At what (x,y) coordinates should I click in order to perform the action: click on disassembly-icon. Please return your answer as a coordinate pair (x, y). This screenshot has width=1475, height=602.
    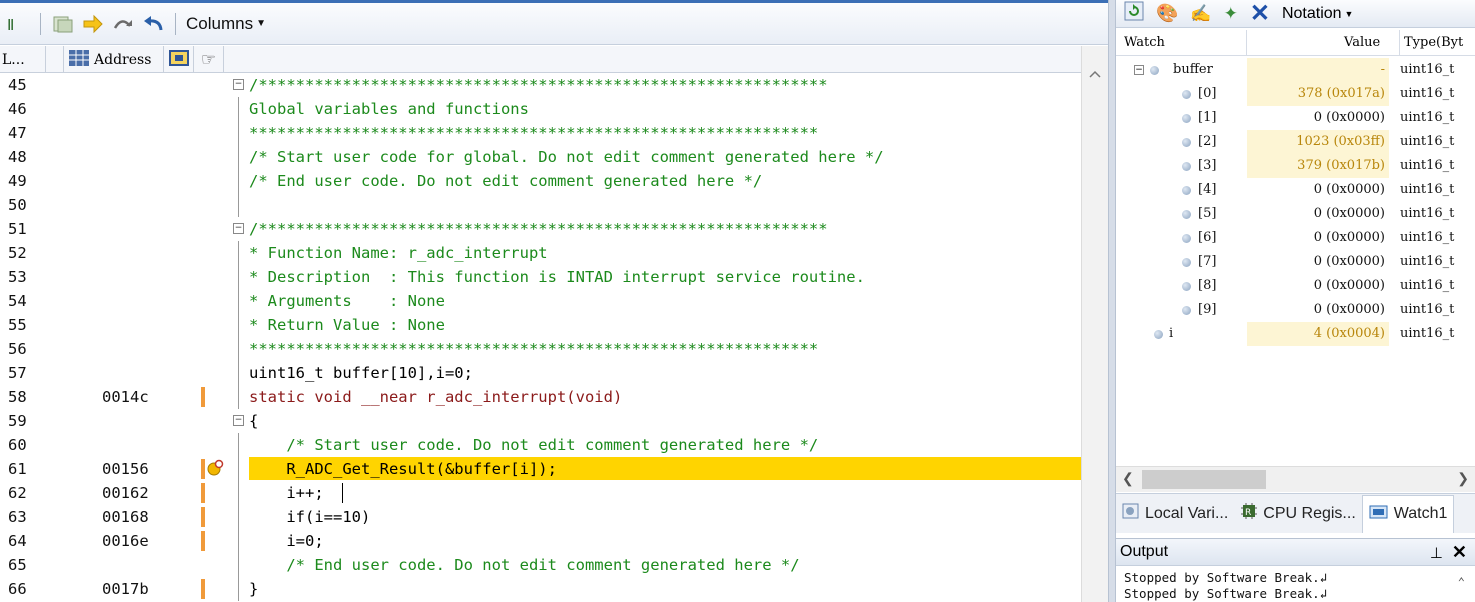
    Looking at the image, I should click on (63, 24).